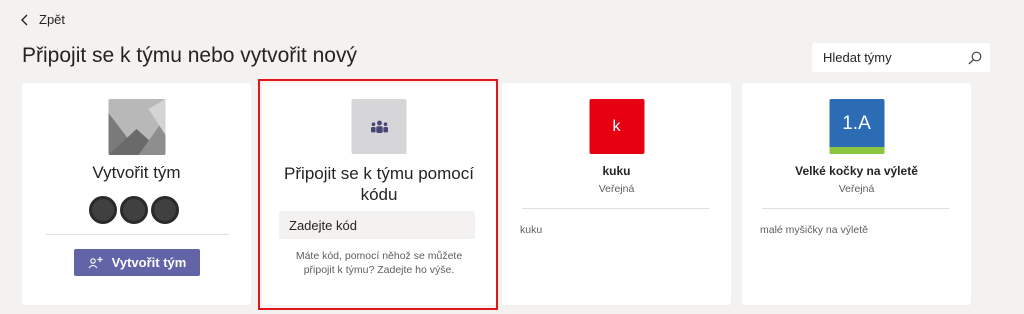 The height and width of the screenshot is (314, 1024). I want to click on team-tile-text: k, so click(616, 126).